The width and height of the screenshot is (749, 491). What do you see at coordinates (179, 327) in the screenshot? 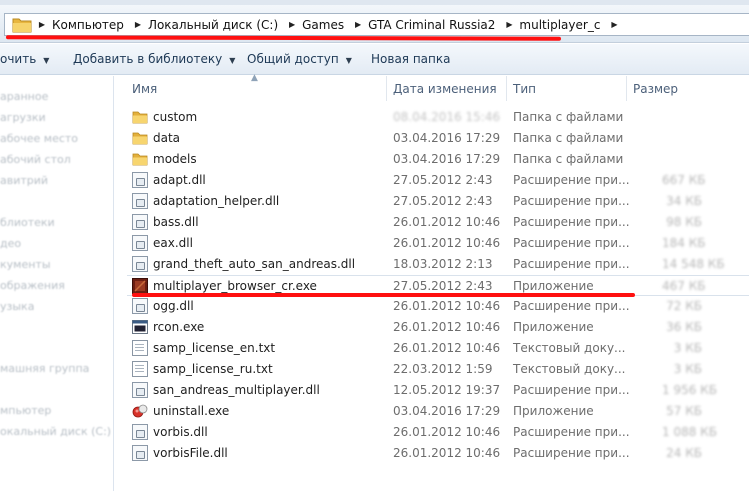
I see `file-name: rcon.exe` at bounding box center [179, 327].